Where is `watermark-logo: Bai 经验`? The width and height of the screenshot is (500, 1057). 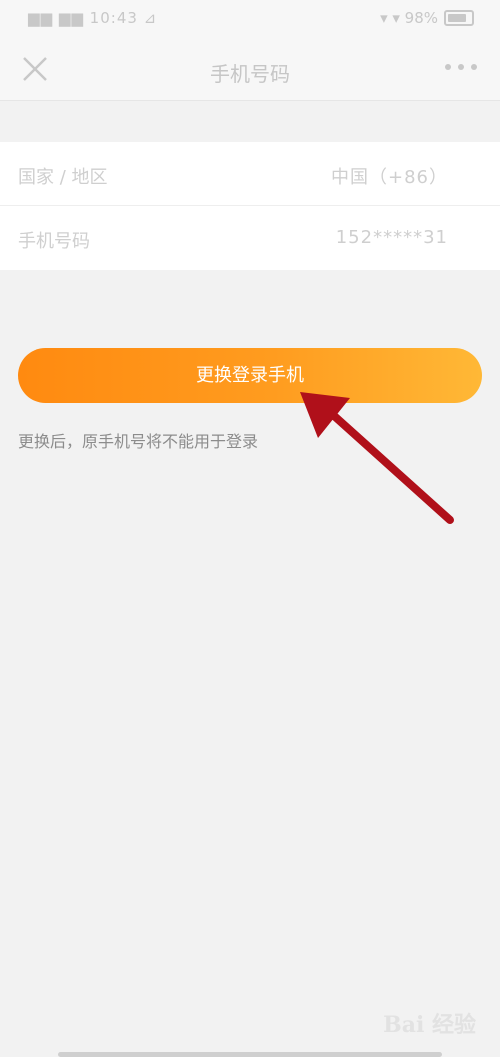 watermark-logo: Bai 经验 is located at coordinates (429, 1025).